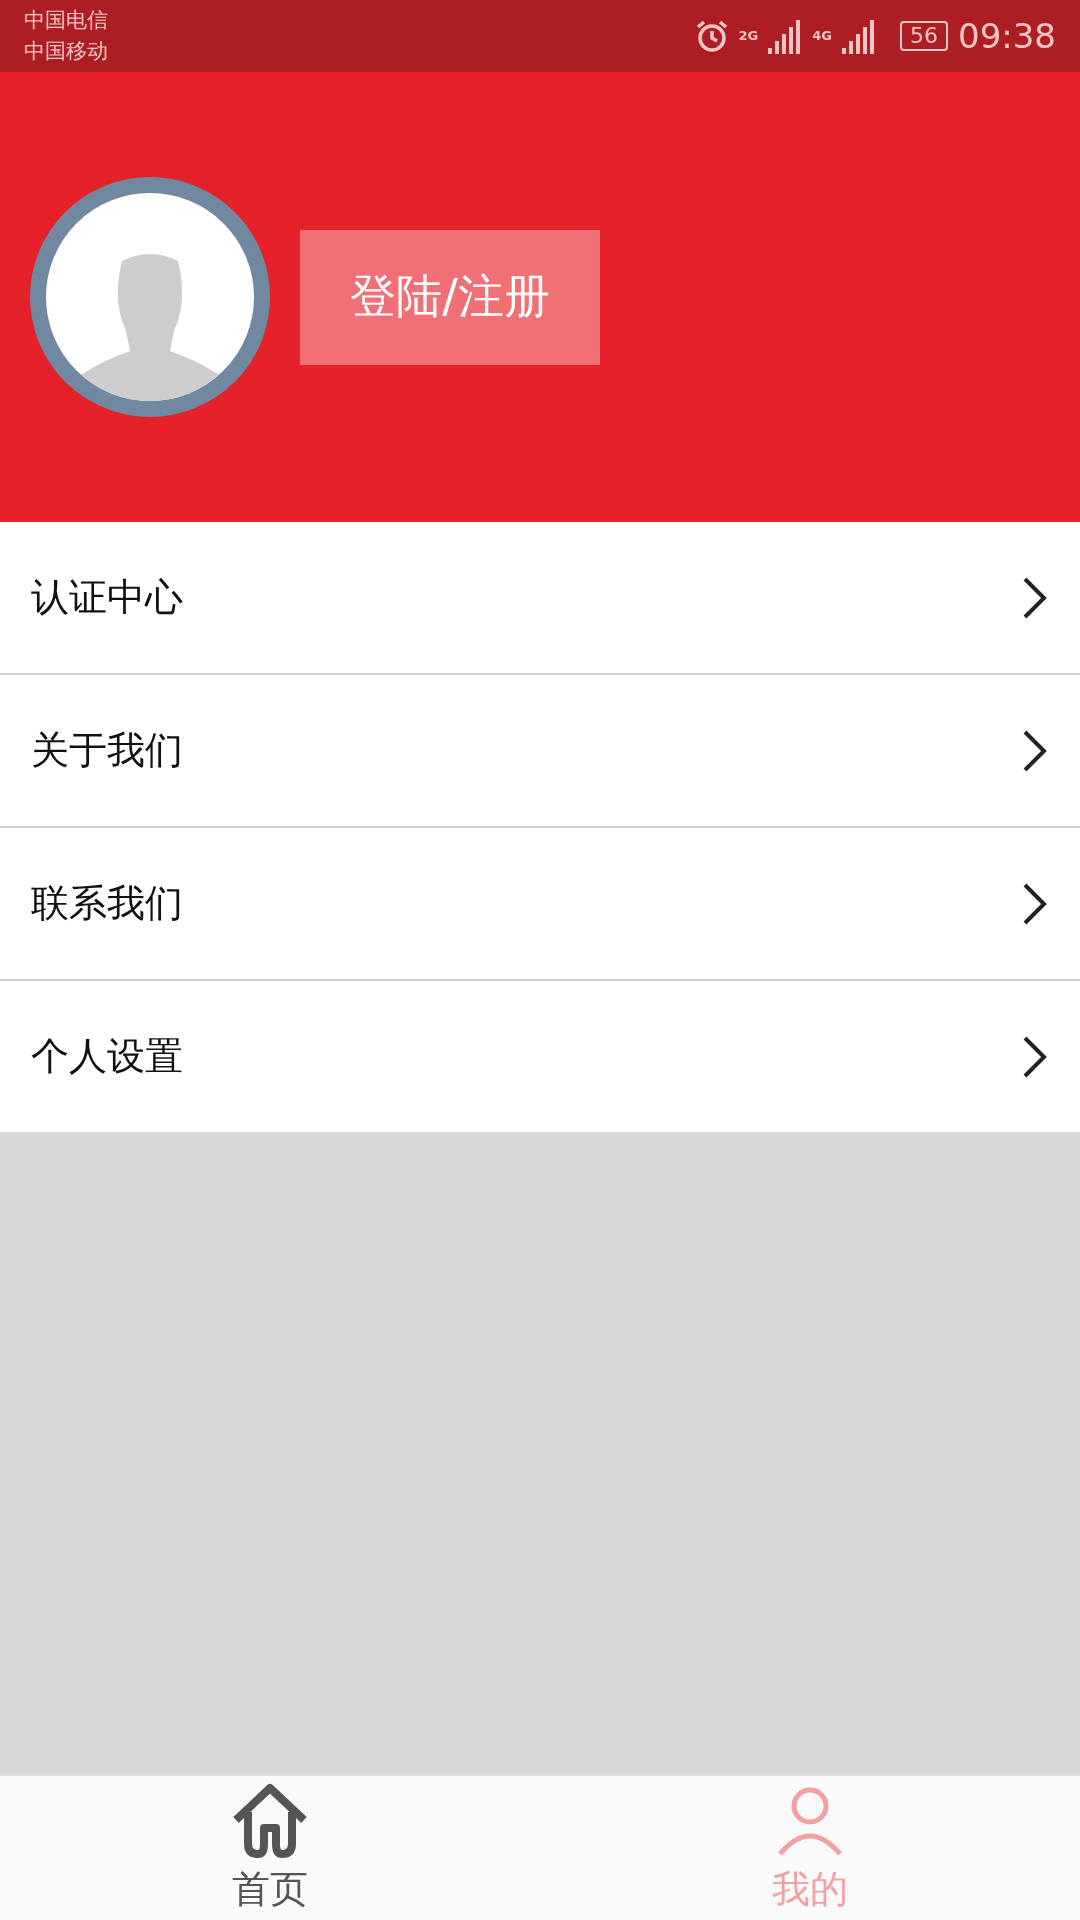 The image size is (1080, 1920). What do you see at coordinates (66, 20) in the screenshot?
I see `carrier-name: 中国电信` at bounding box center [66, 20].